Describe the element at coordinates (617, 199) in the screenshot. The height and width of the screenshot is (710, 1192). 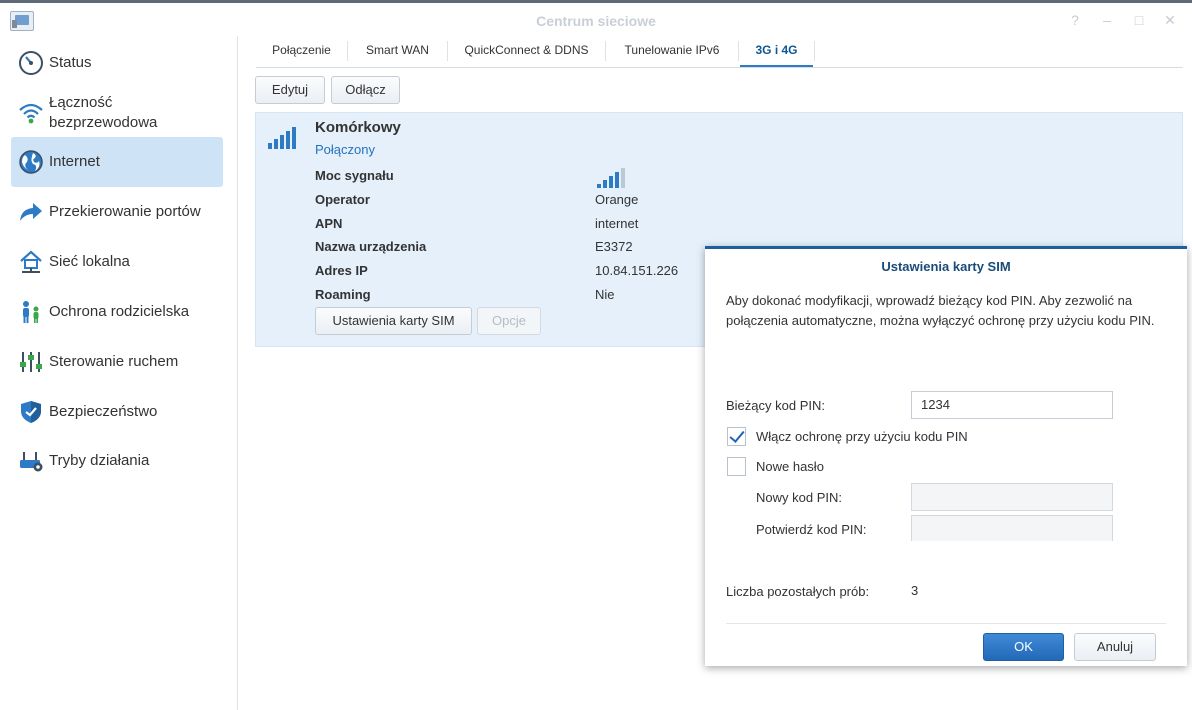
I see `operator-value: Orange` at that location.